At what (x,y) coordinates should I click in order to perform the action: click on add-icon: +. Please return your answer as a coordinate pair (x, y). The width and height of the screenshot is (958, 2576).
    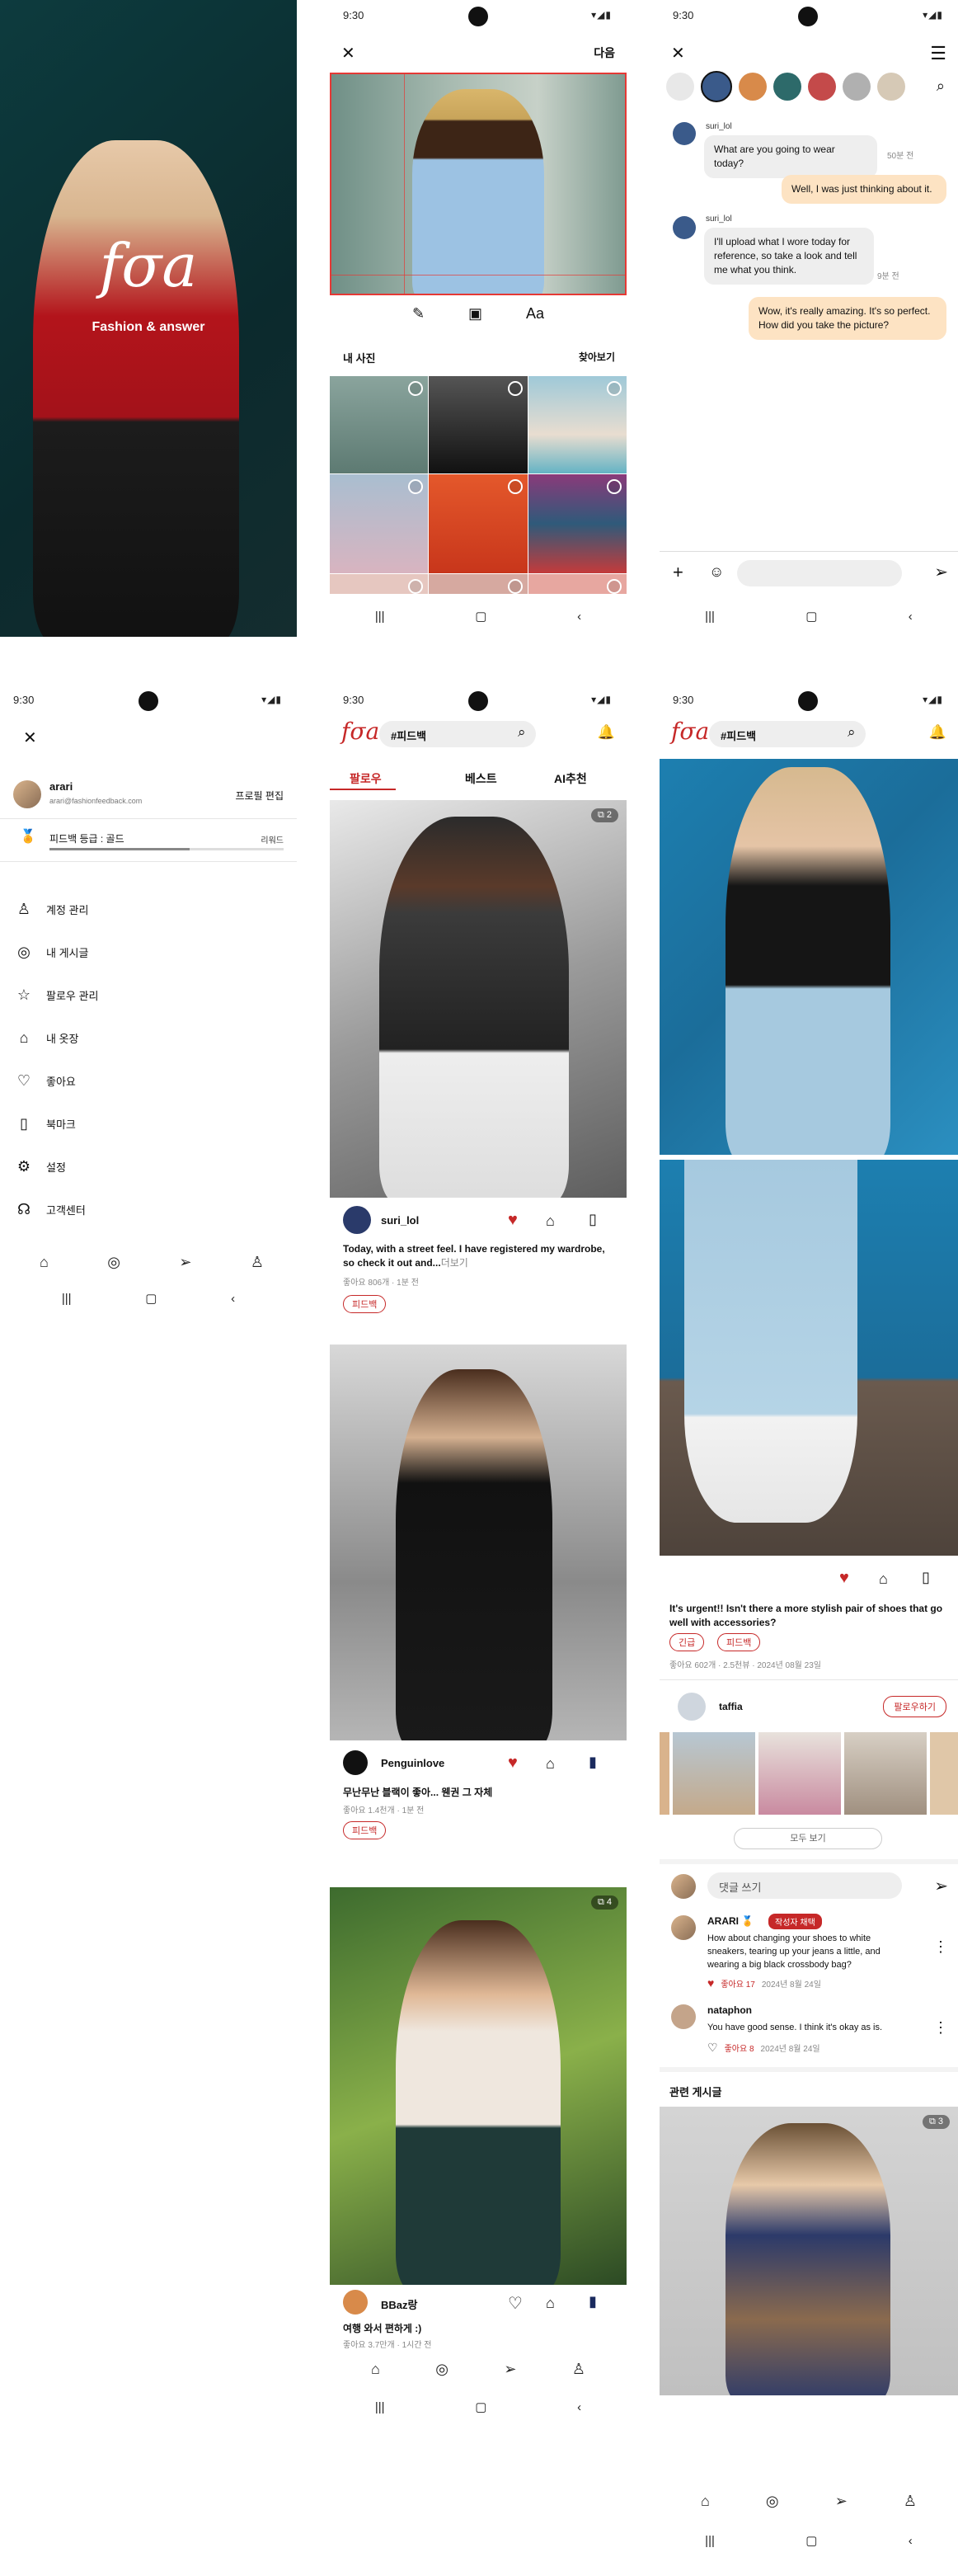
    Looking at the image, I should click on (678, 572).